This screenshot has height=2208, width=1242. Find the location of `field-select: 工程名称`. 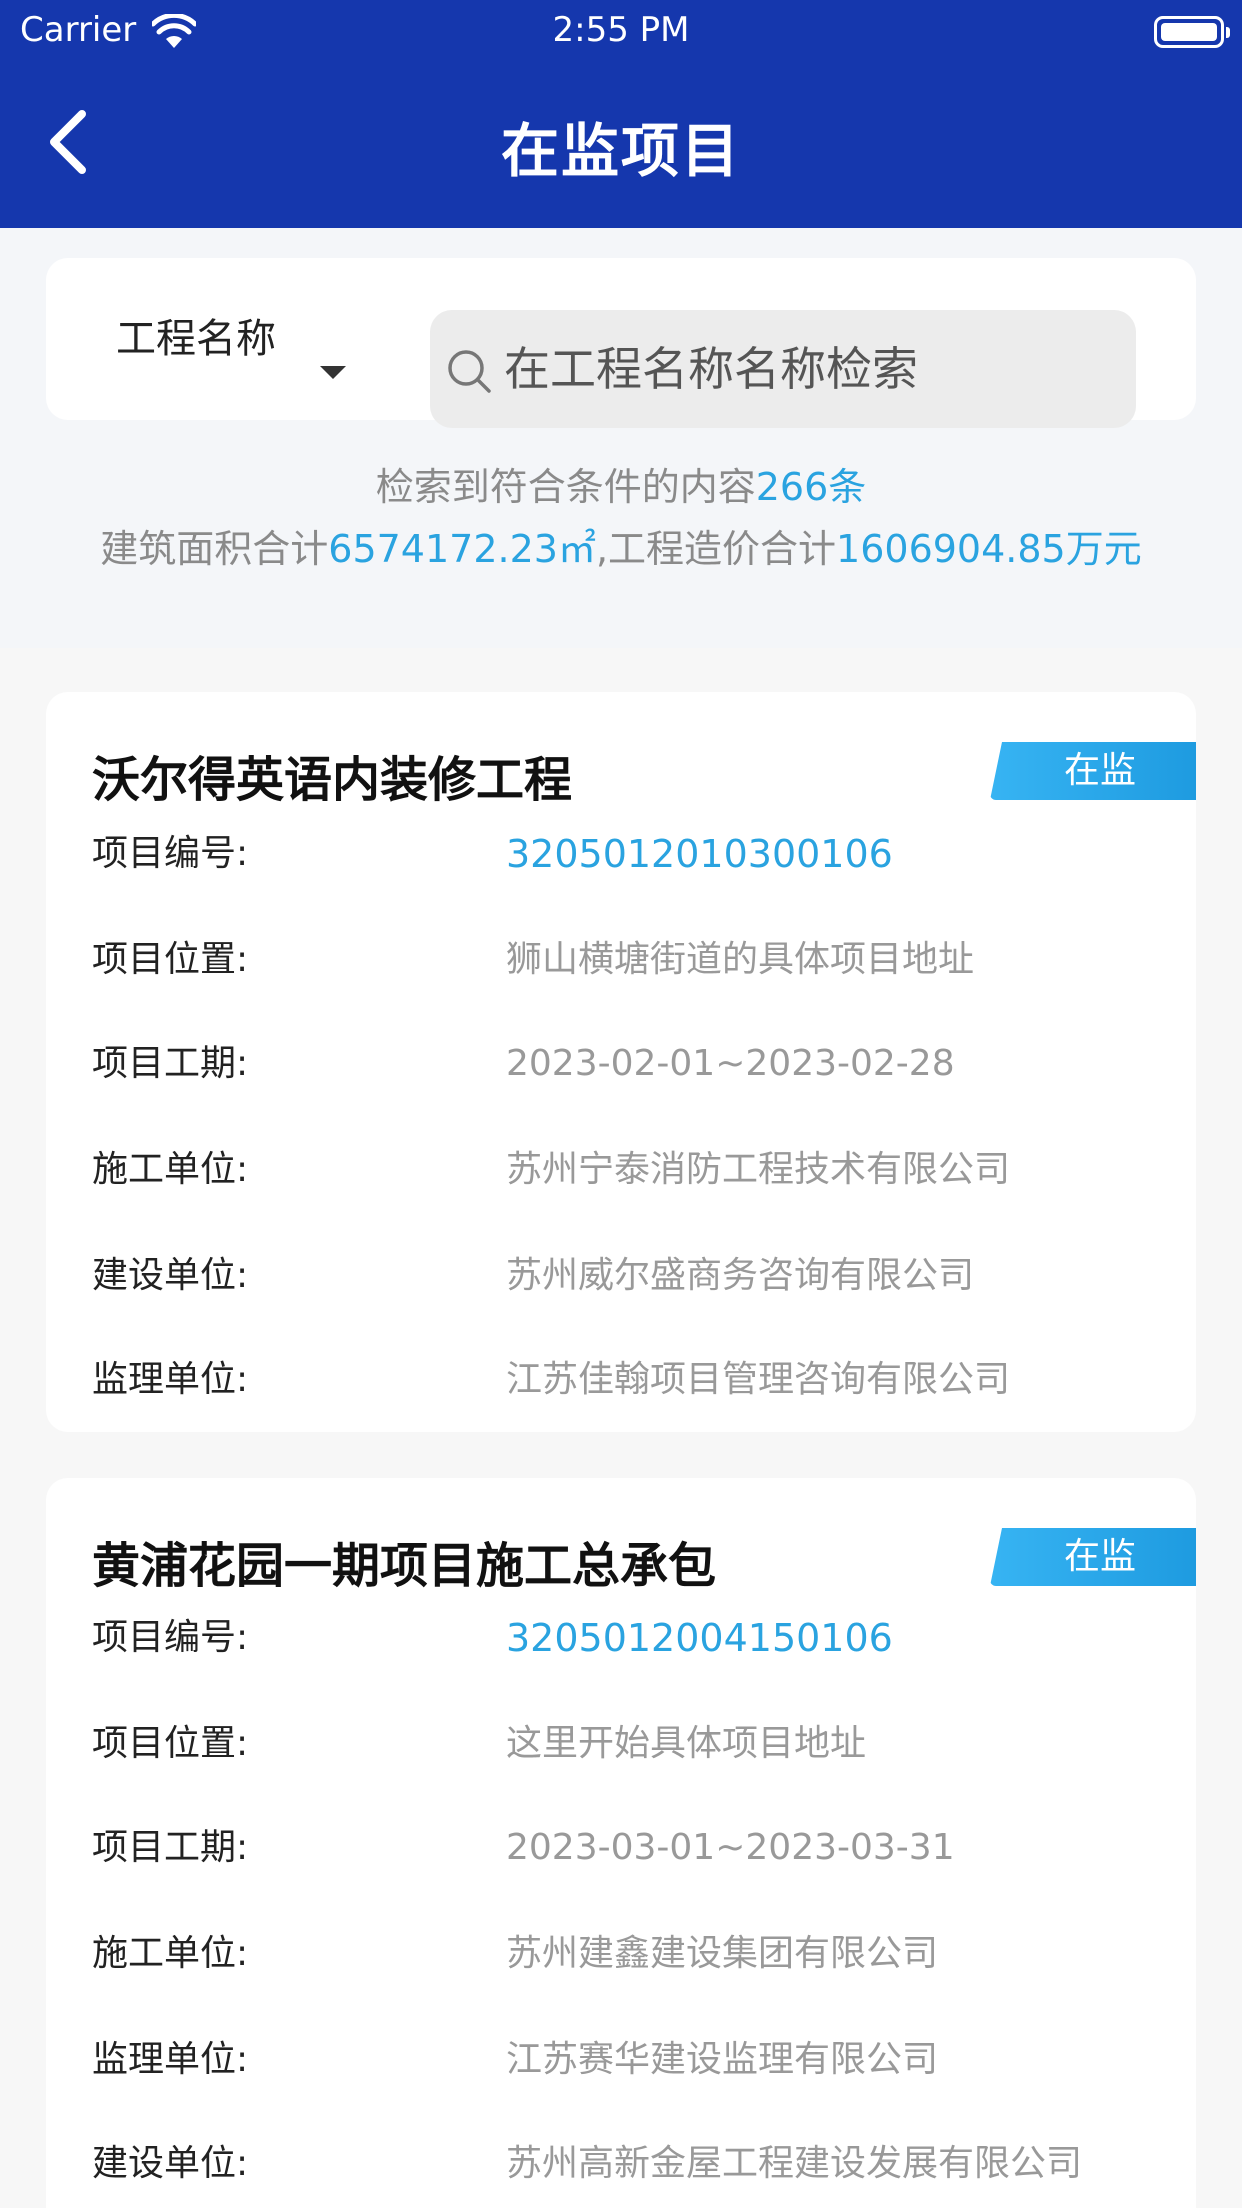

field-select: 工程名称 is located at coordinates (196, 339).